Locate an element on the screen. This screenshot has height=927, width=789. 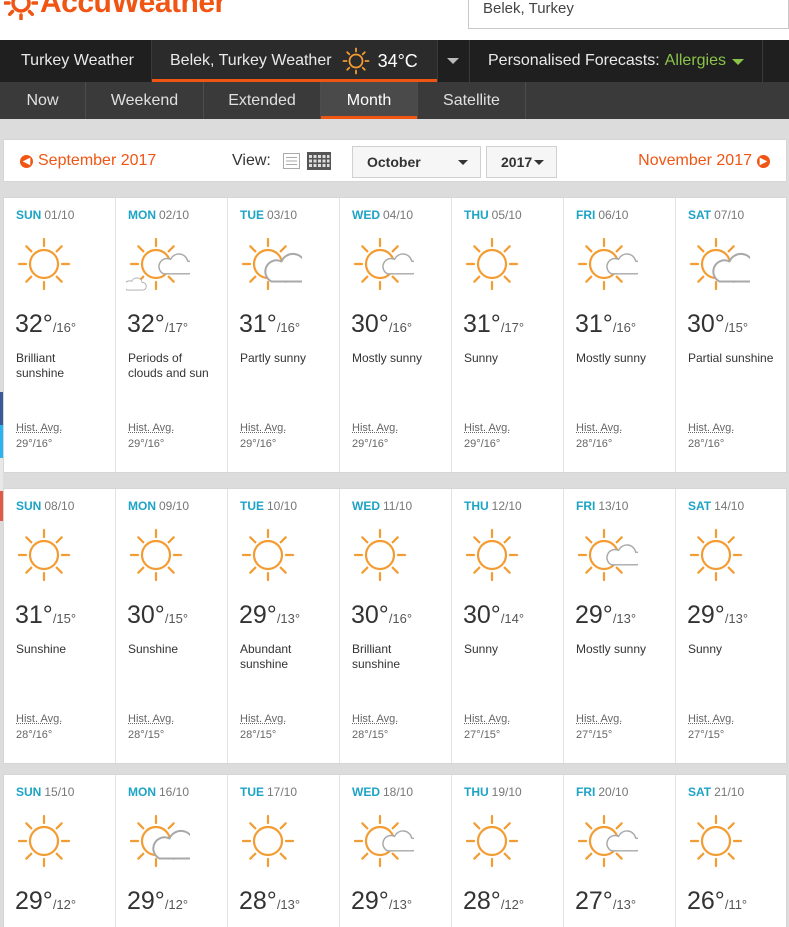
tab-extended: Extended is located at coordinates (262, 100).